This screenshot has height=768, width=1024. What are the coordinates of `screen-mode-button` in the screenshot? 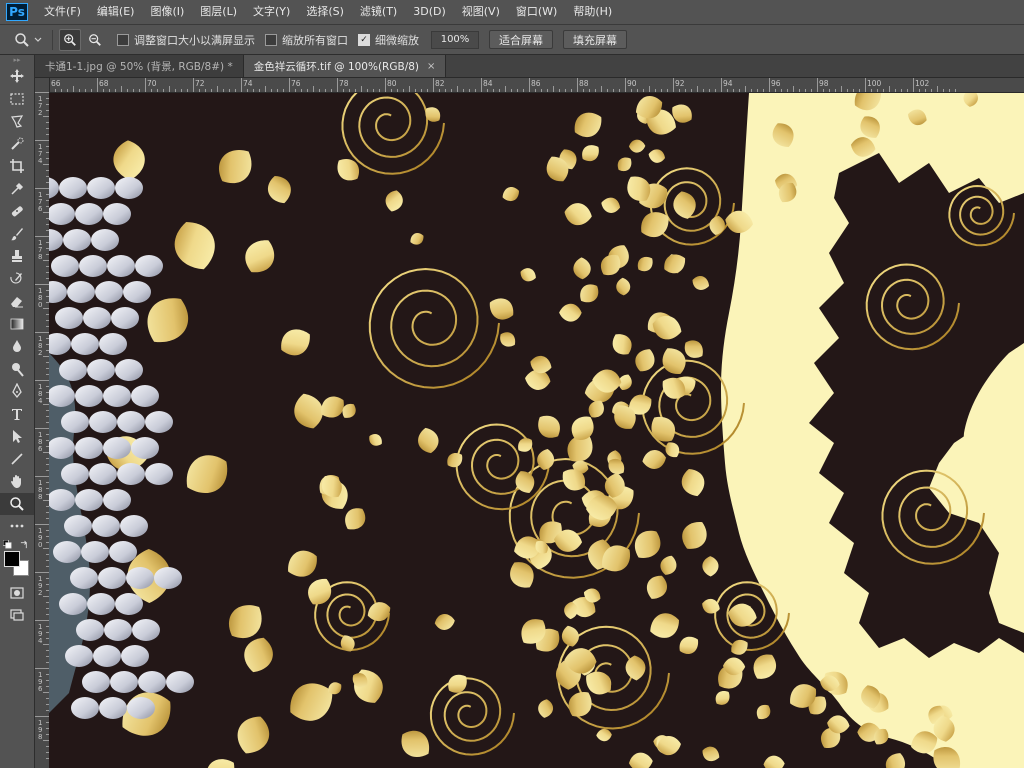 It's located at (17, 615).